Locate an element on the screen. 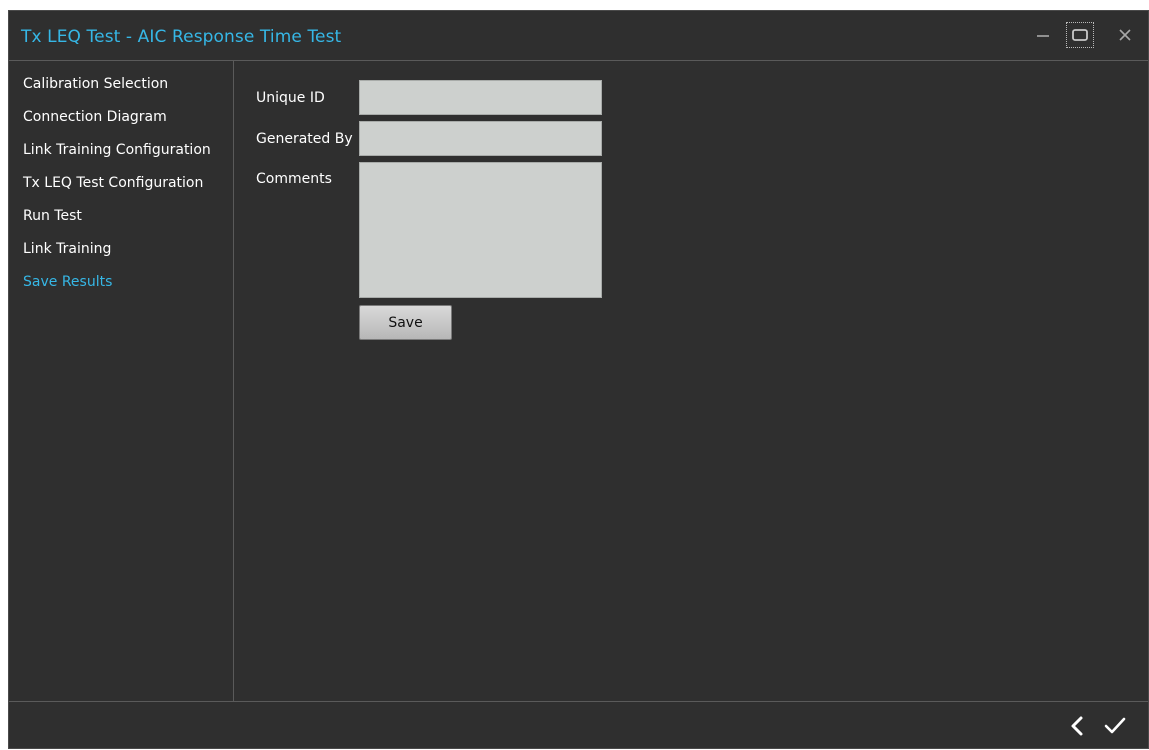  chevron-left-icon is located at coordinates (1077, 726).